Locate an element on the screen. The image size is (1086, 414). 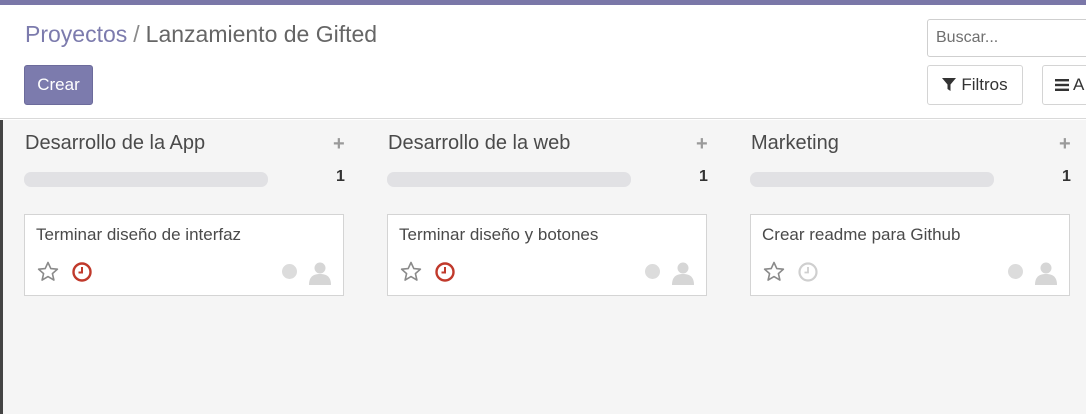
search-box is located at coordinates (1006, 38).